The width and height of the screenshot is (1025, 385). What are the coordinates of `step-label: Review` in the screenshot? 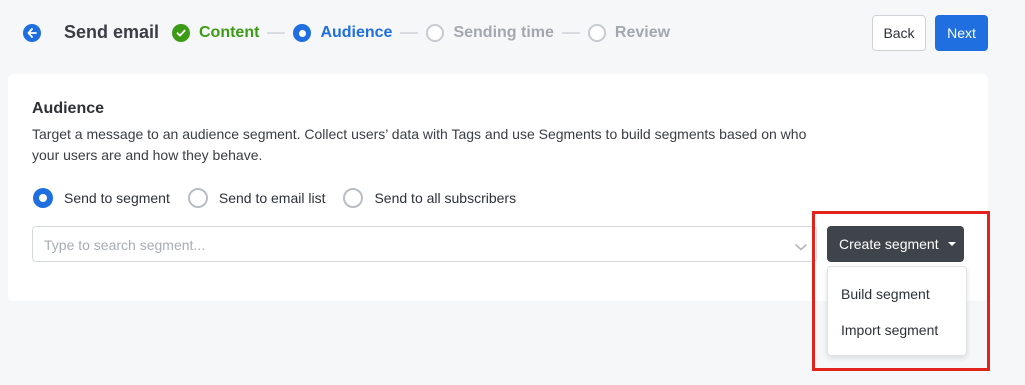 It's located at (642, 32).